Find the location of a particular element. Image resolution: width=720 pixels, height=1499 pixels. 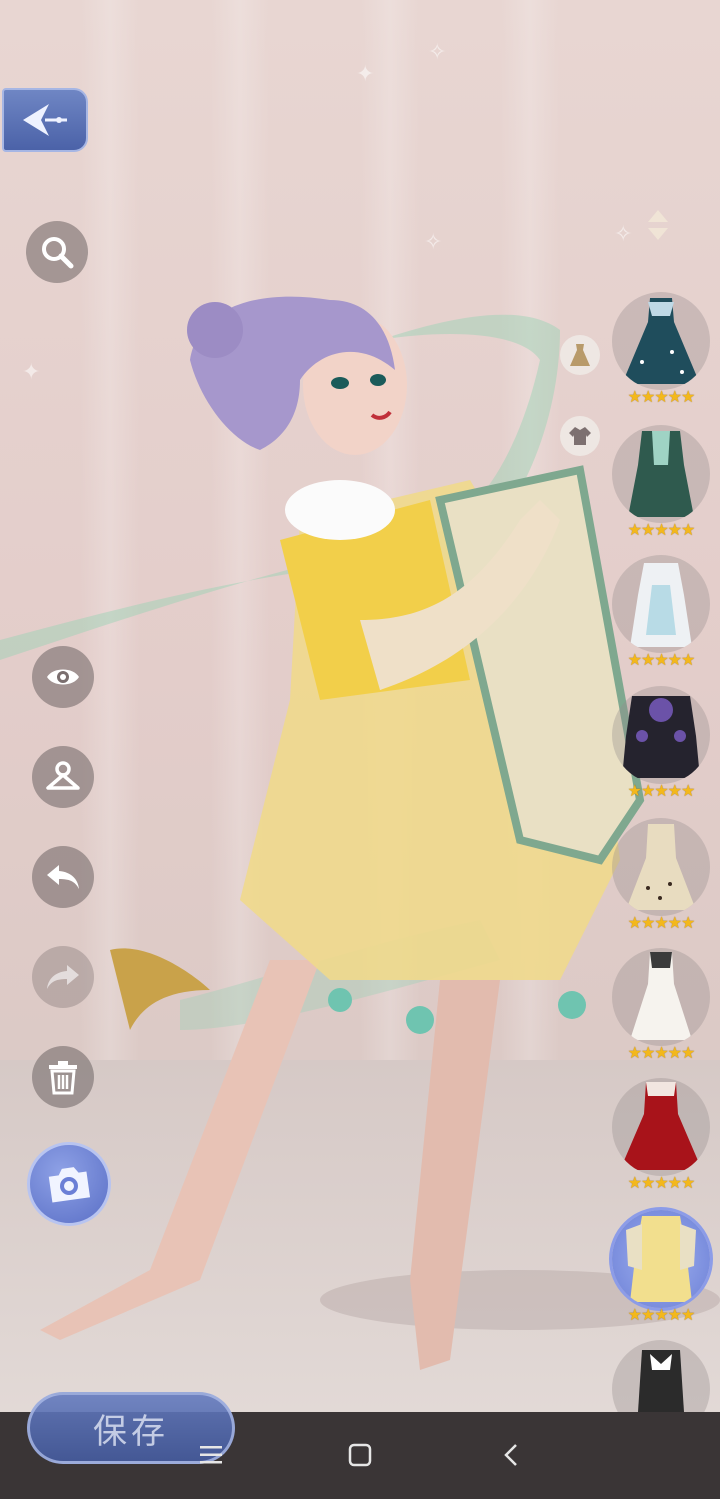

back-arrow-icon is located at coordinates (45, 120).